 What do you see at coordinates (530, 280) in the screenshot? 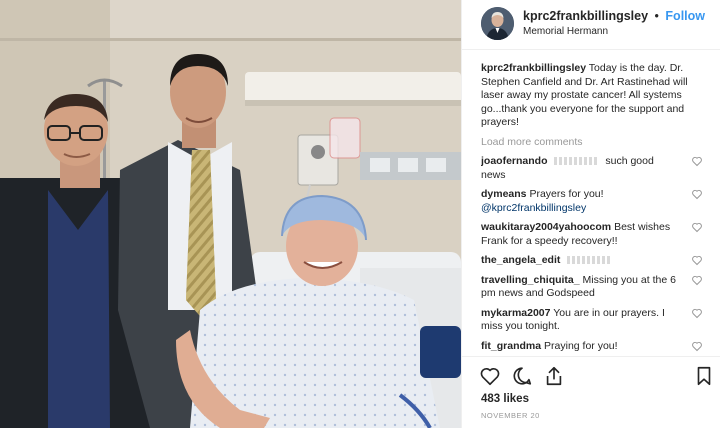
I see `comment-username: travelling_chiquita_` at bounding box center [530, 280].